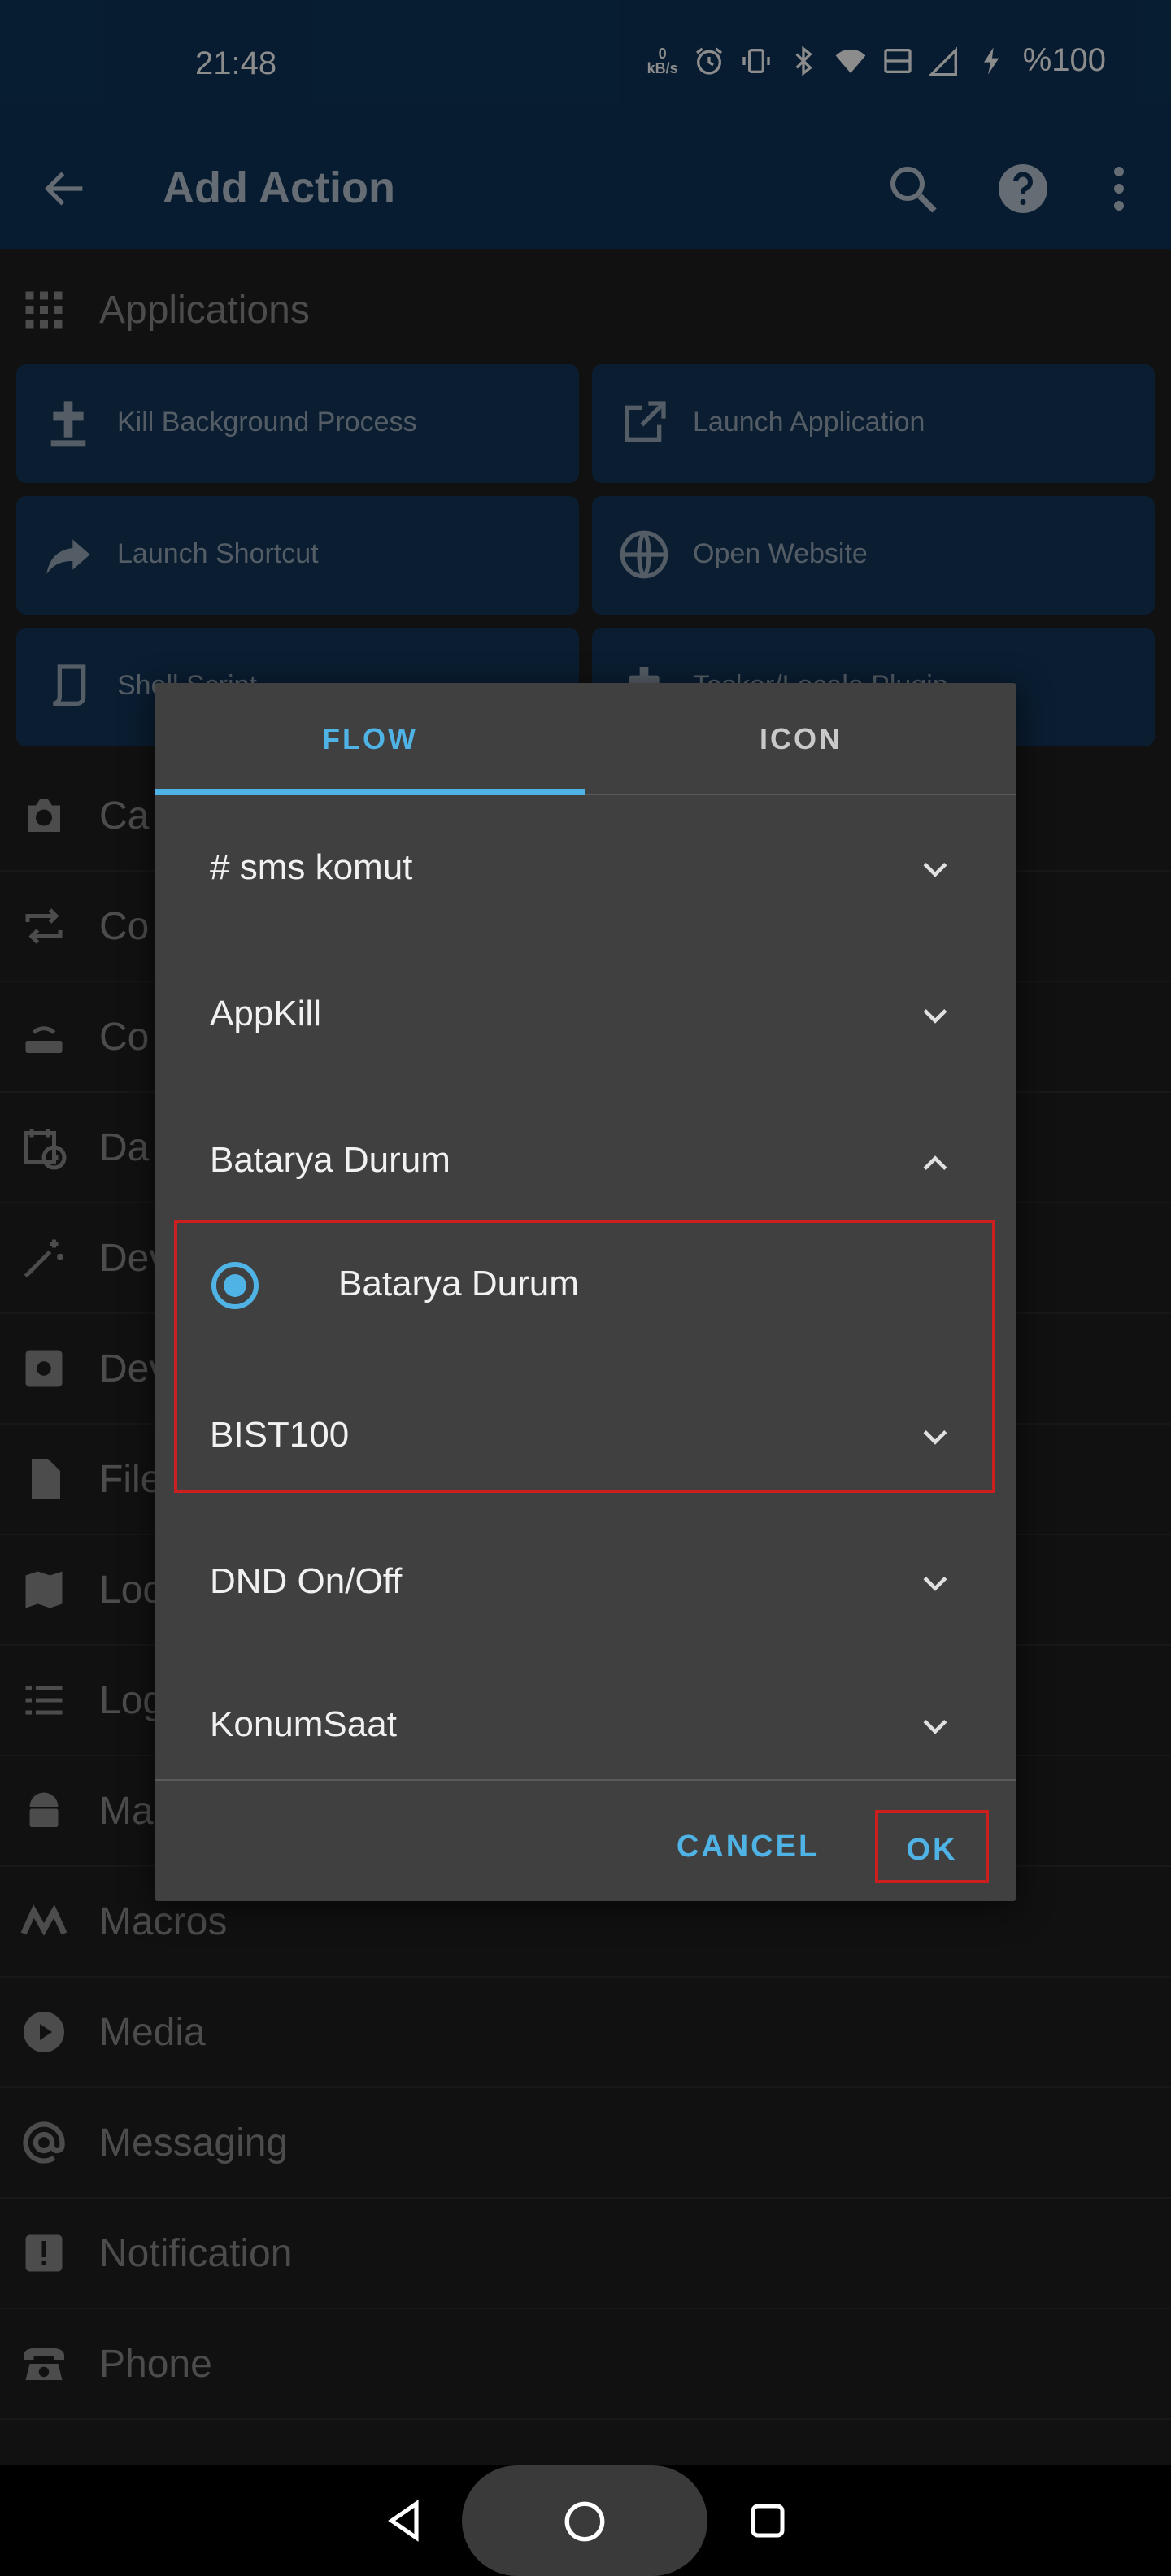  Describe the element at coordinates (405, 2520) in the screenshot. I see `nav-back-icon` at that location.